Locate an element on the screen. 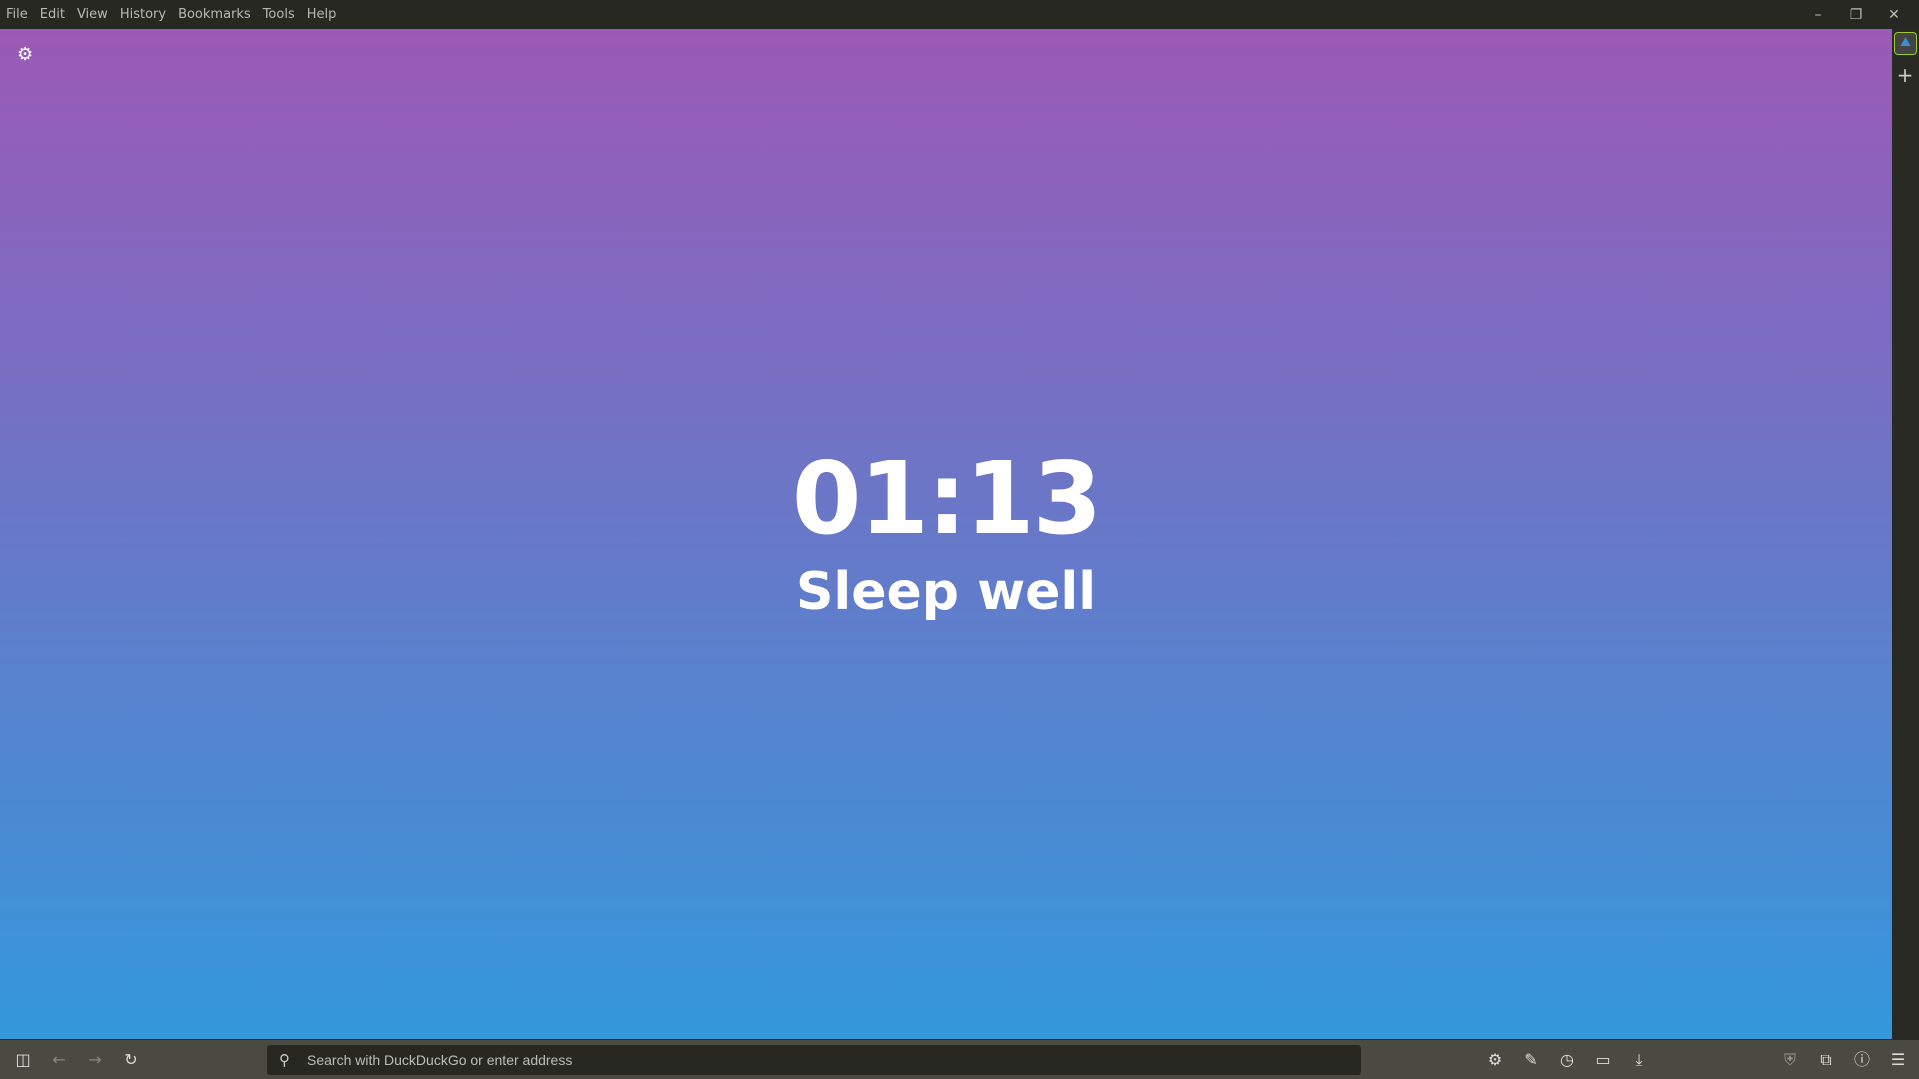  tools-icon: ✎ is located at coordinates (1531, 1060).